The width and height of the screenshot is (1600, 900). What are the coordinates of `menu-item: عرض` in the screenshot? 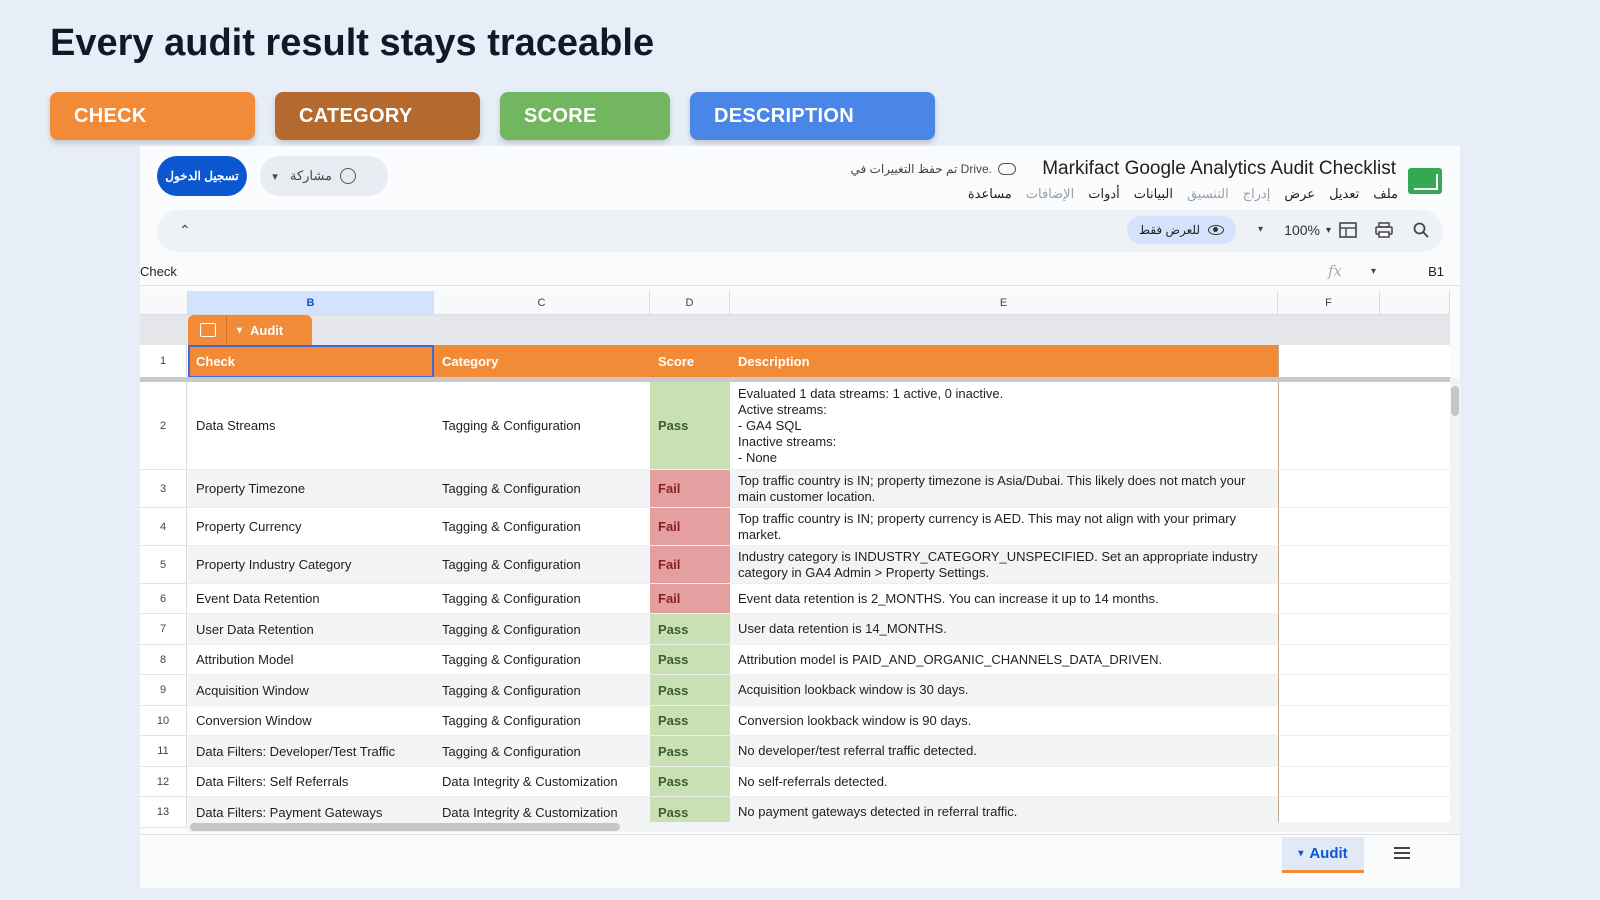 It's located at (1299, 194).